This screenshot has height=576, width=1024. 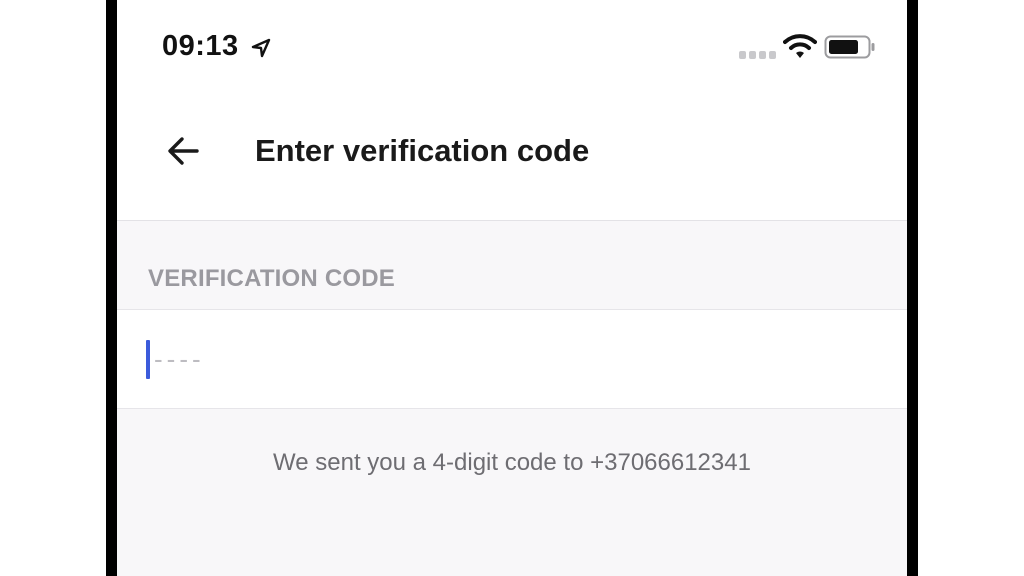 What do you see at coordinates (271, 278) in the screenshot?
I see `section-label: VERIFICATION CODE` at bounding box center [271, 278].